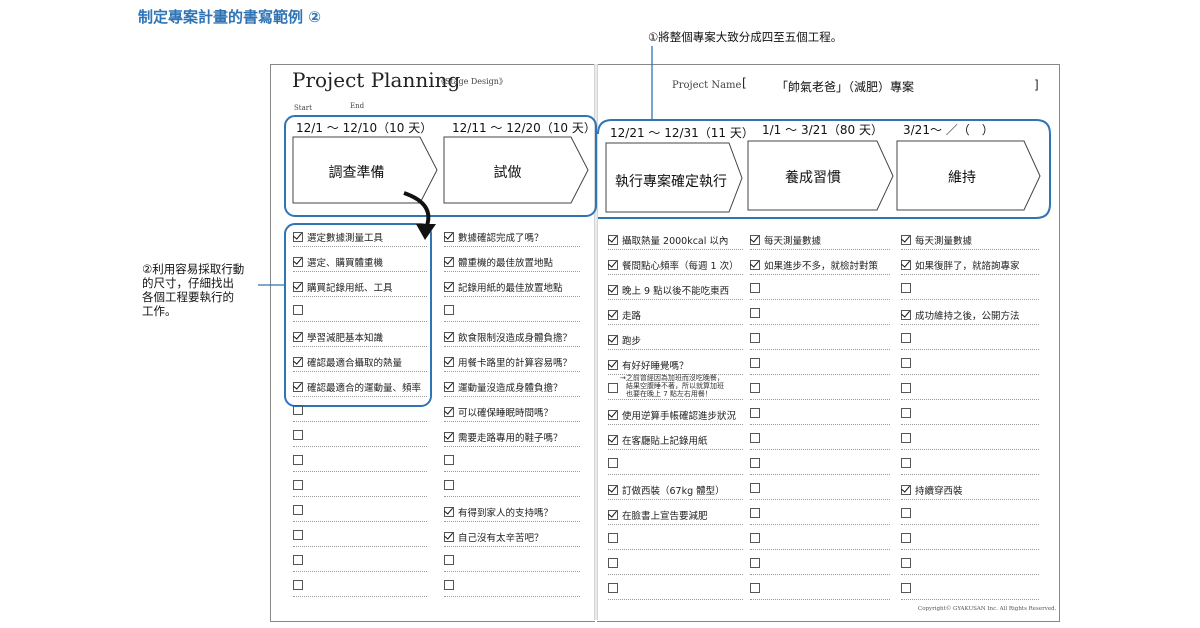  What do you see at coordinates (501, 238) in the screenshot?
I see `task-text: 數據確認完成了嗎？` at bounding box center [501, 238].